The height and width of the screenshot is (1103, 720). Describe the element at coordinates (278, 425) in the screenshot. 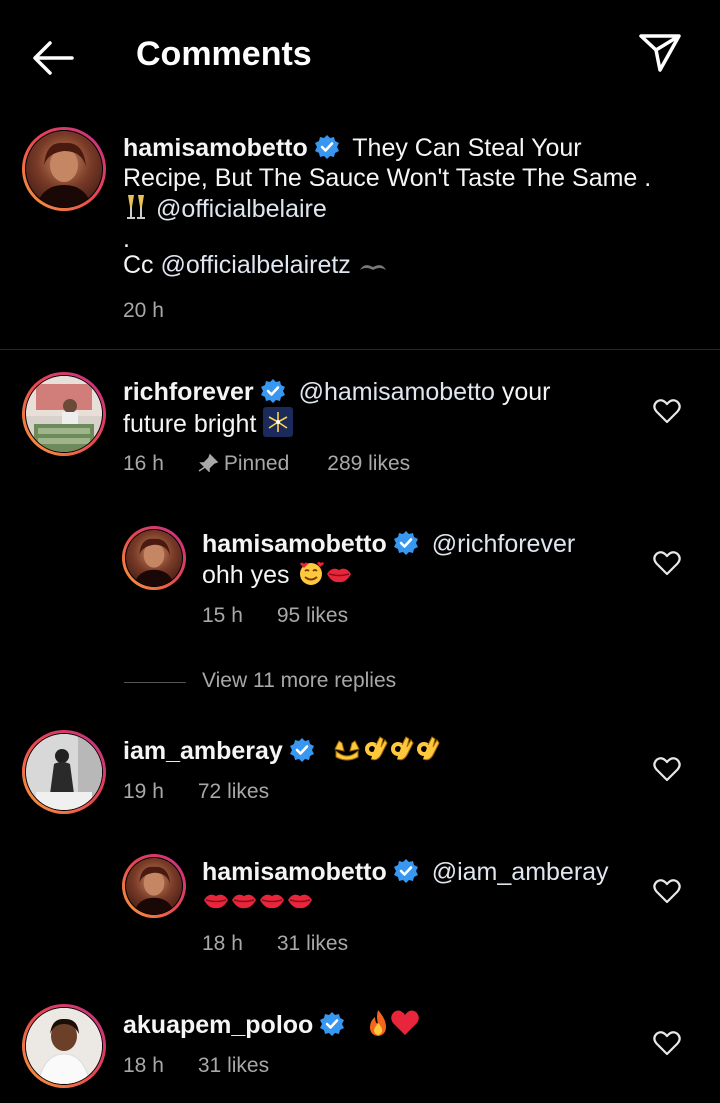

I see `fireworks-emoji-icon` at that location.